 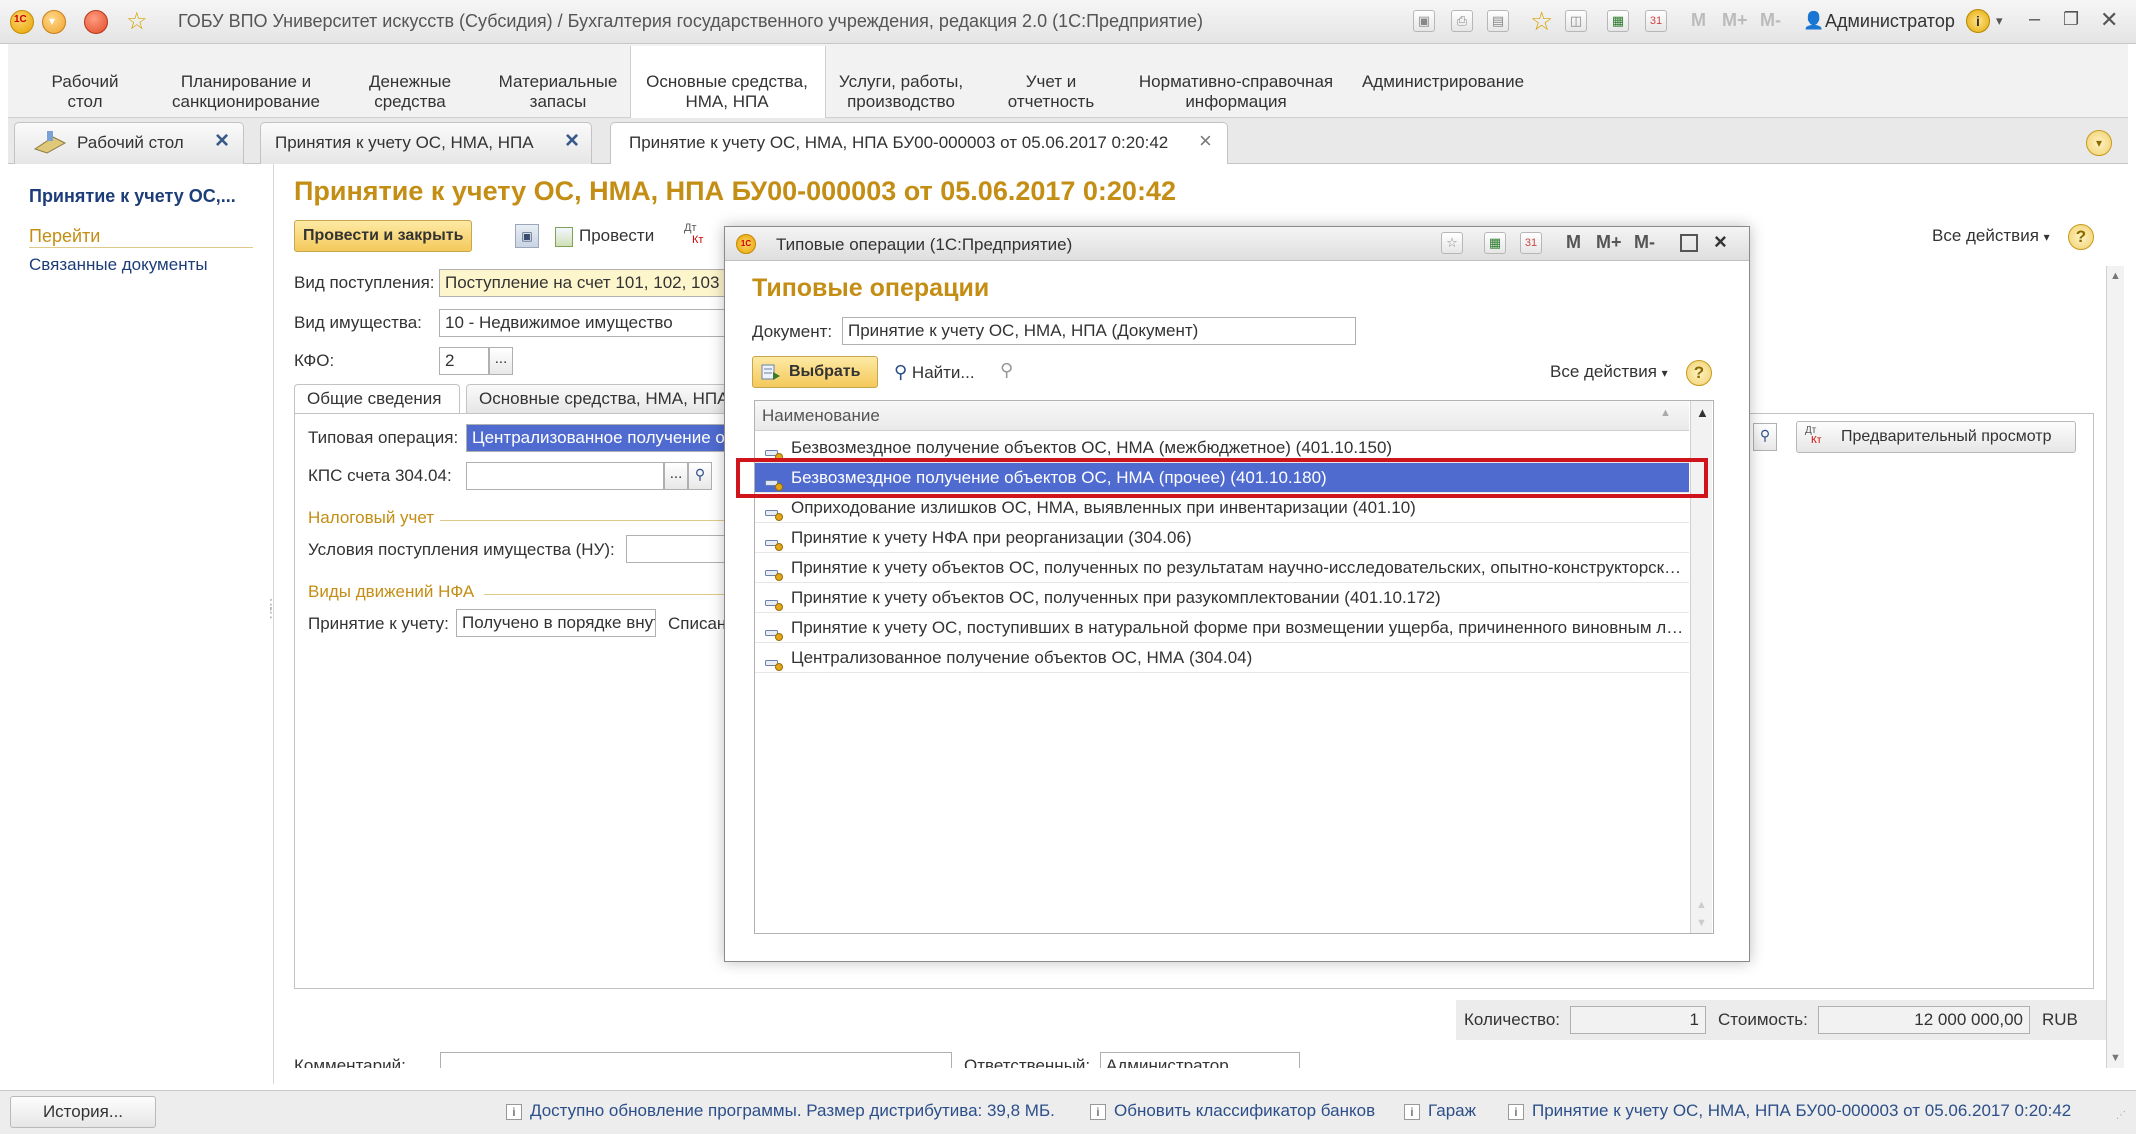 What do you see at coordinates (129, 143) in the screenshot?
I see `tab-desktop: Рабочий стол ×` at bounding box center [129, 143].